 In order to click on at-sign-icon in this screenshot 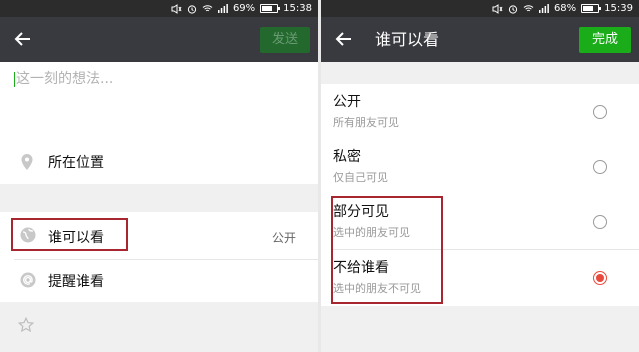, I will do `click(28, 282)`.